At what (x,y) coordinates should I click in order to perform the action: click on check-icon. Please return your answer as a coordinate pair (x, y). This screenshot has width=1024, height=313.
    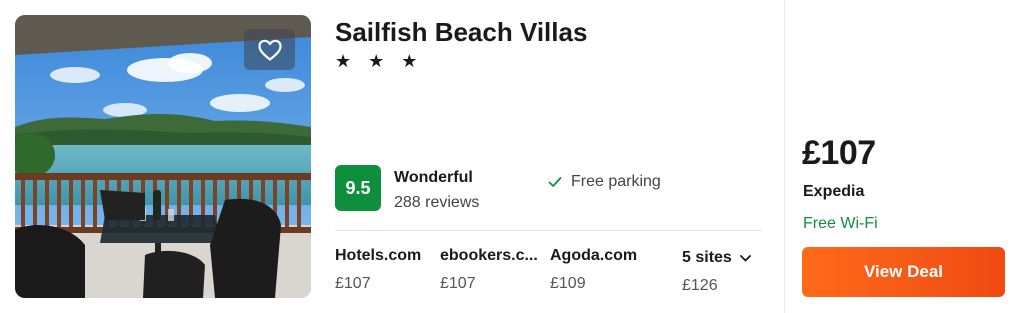
    Looking at the image, I should click on (555, 182).